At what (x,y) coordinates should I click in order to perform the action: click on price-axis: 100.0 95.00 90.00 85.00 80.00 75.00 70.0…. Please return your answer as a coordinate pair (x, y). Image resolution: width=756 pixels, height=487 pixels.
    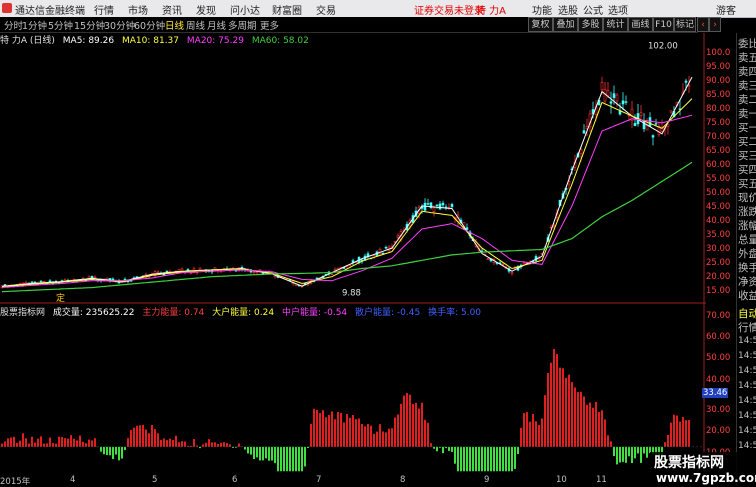
    Looking at the image, I should click on (721, 168).